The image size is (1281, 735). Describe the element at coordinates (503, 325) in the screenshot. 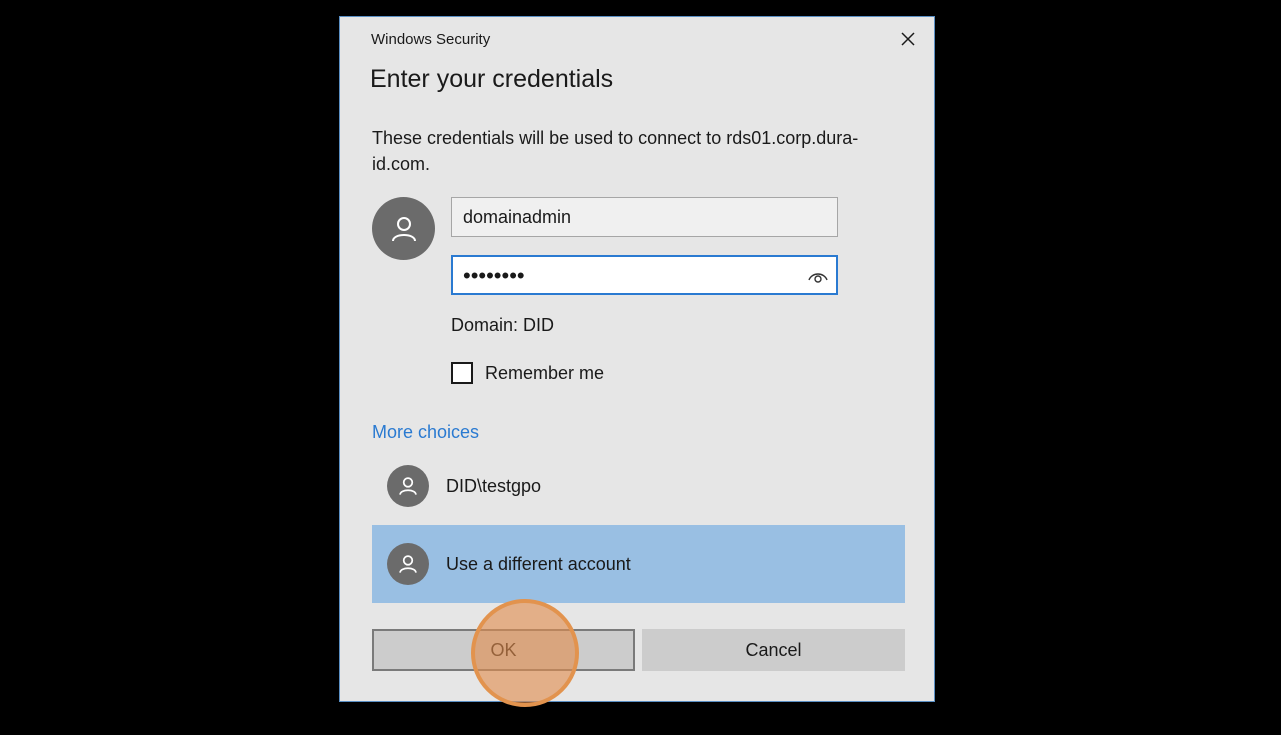

I see `domain-text: Domain: DID` at that location.